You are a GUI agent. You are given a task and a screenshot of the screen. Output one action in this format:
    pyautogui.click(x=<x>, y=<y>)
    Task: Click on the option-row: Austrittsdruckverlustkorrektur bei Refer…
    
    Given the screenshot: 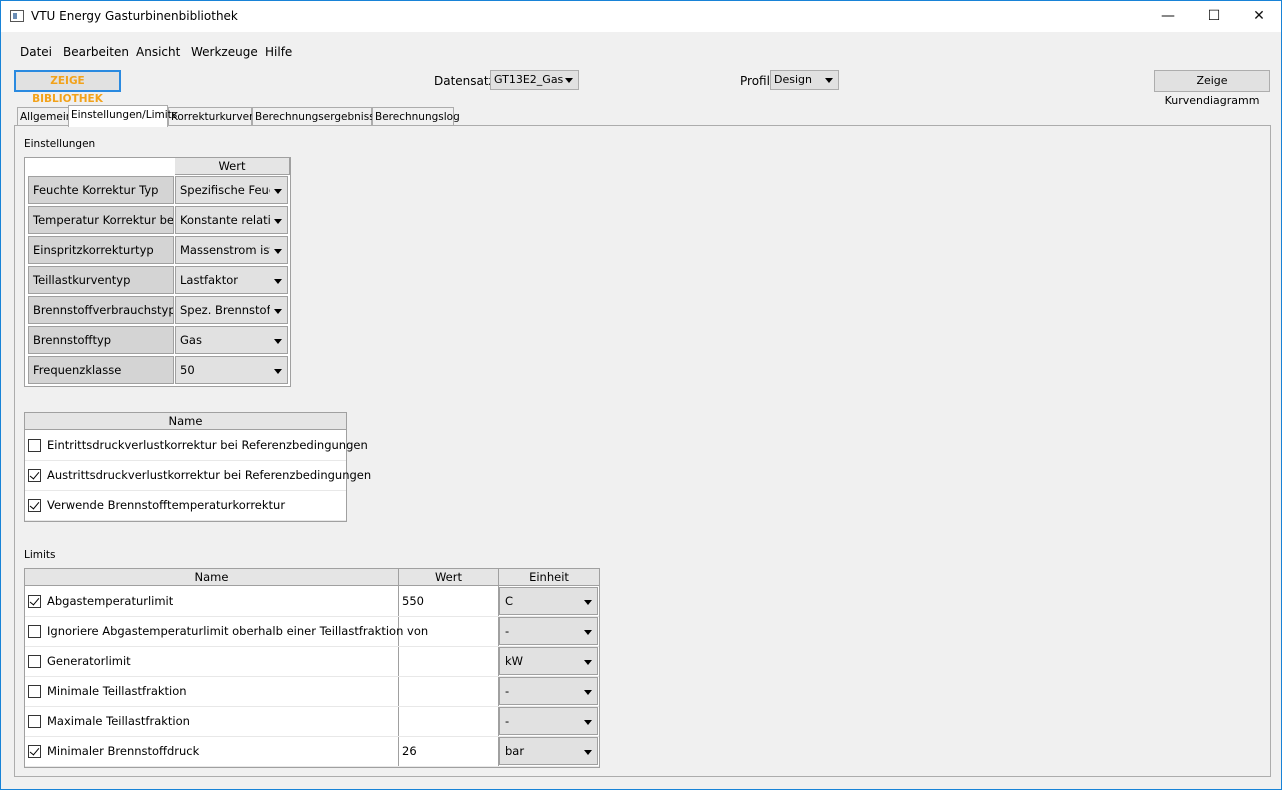 What is the action you would take?
    pyautogui.click(x=198, y=476)
    